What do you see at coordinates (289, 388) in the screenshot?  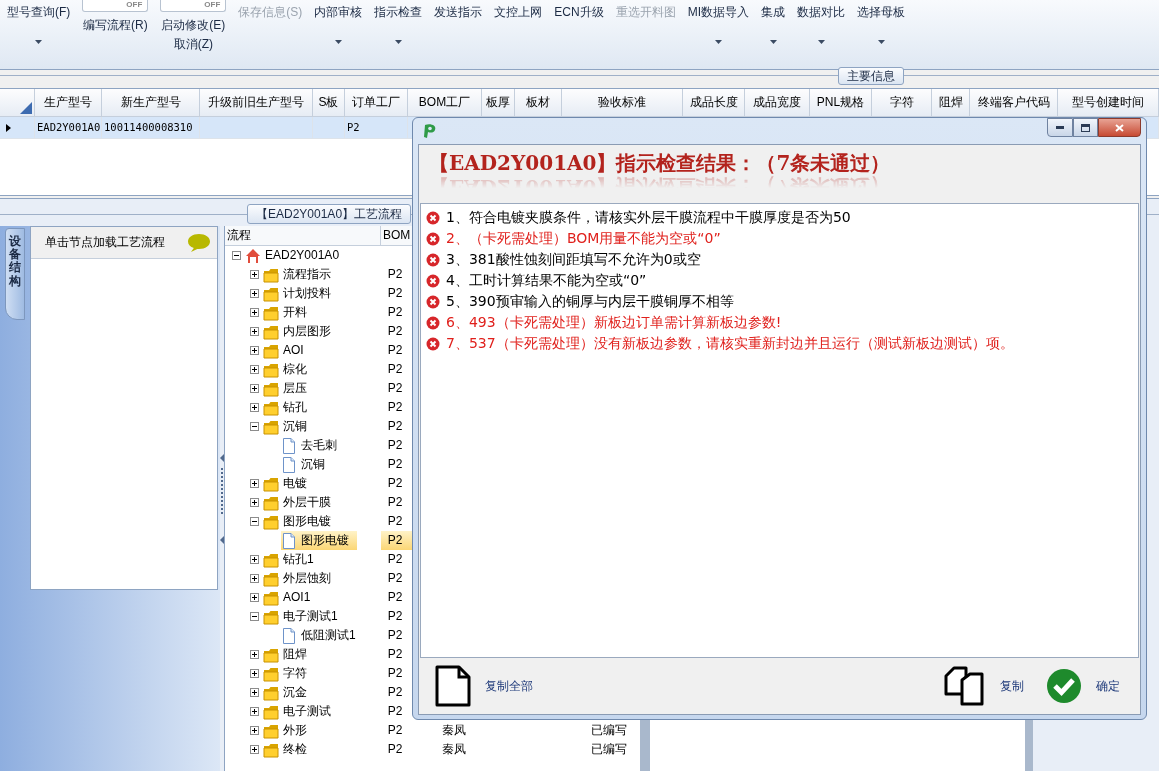 I see `tree-item: 层压` at bounding box center [289, 388].